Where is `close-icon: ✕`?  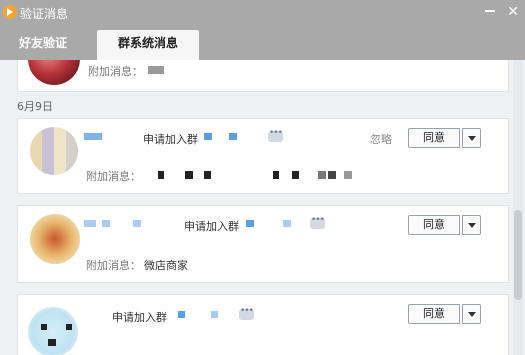
close-icon: ✕ is located at coordinates (513, 12).